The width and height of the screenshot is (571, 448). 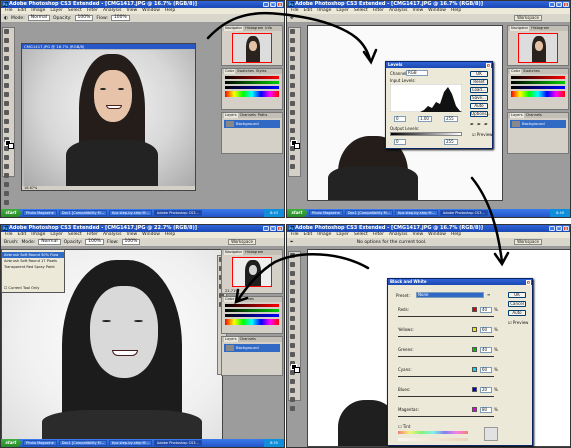 What do you see at coordinates (517, 313) in the screenshot?
I see `auto-button: Auto` at bounding box center [517, 313].